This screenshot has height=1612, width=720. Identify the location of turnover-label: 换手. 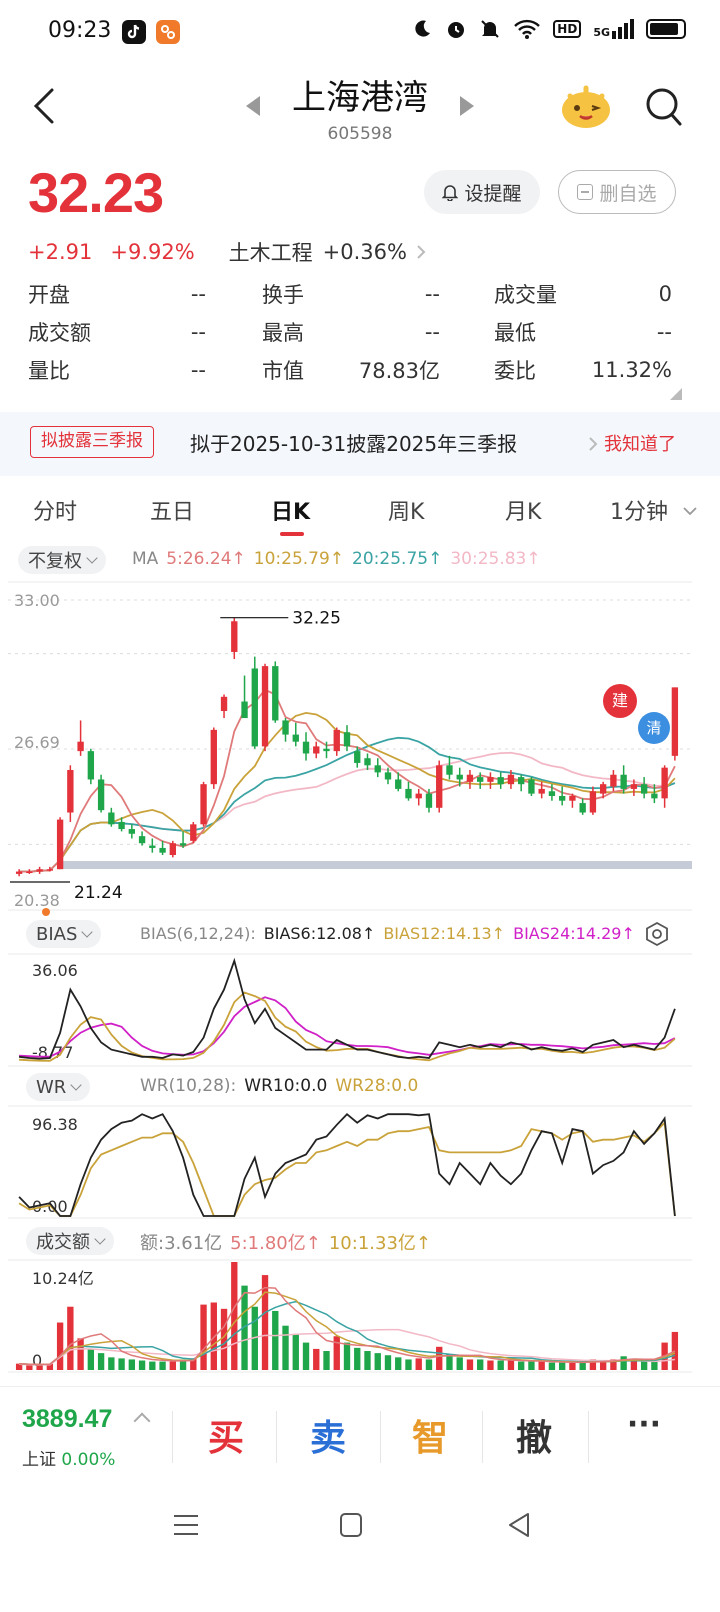
(283, 295).